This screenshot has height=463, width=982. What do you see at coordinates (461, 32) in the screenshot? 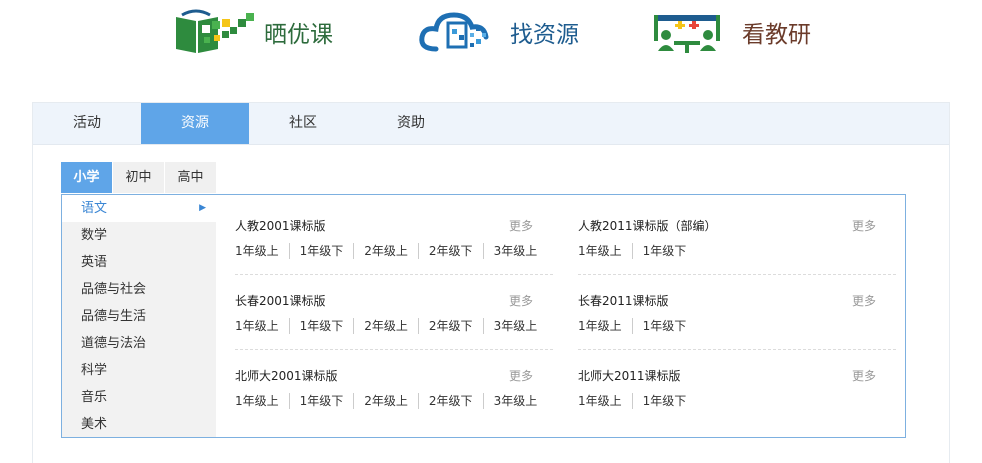
I see `cloud-resource-logo-icon` at bounding box center [461, 32].